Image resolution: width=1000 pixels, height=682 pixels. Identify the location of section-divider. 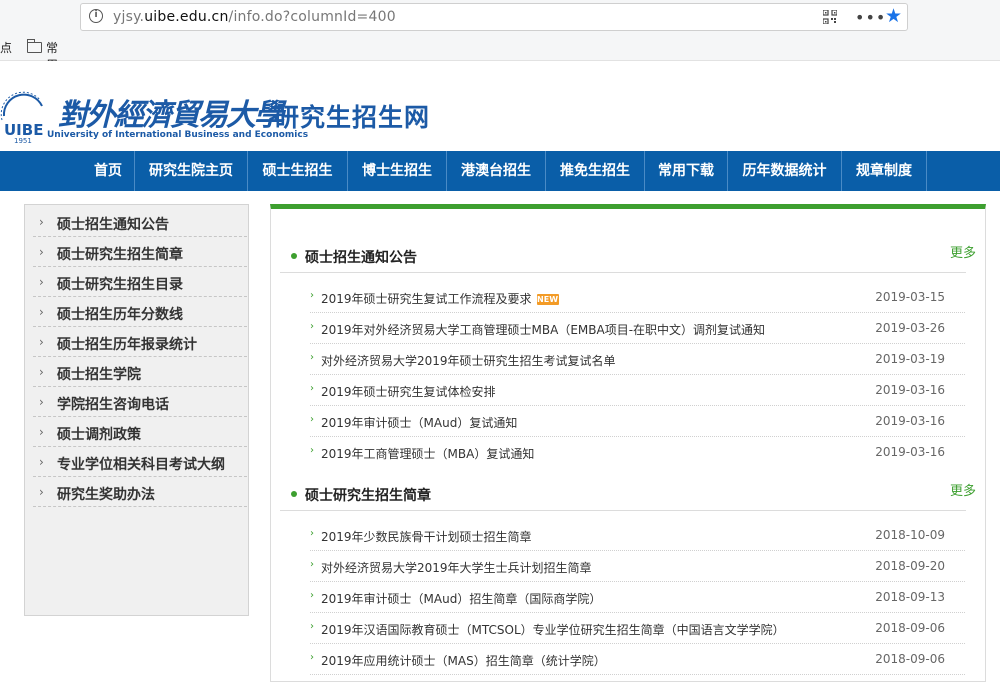
(623, 272).